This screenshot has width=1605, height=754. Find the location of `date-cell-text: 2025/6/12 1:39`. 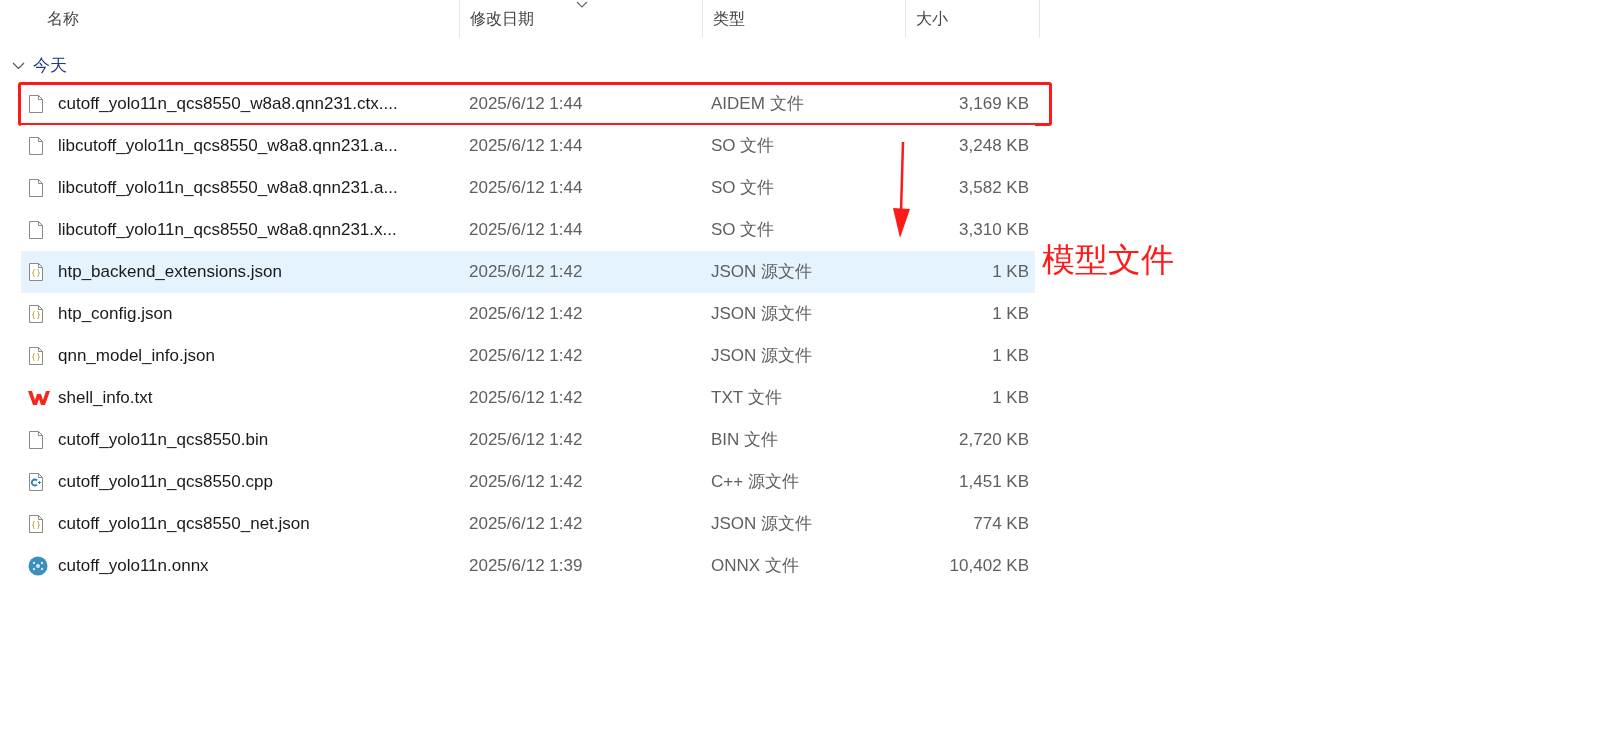

date-cell-text: 2025/6/12 1:39 is located at coordinates (526, 566).